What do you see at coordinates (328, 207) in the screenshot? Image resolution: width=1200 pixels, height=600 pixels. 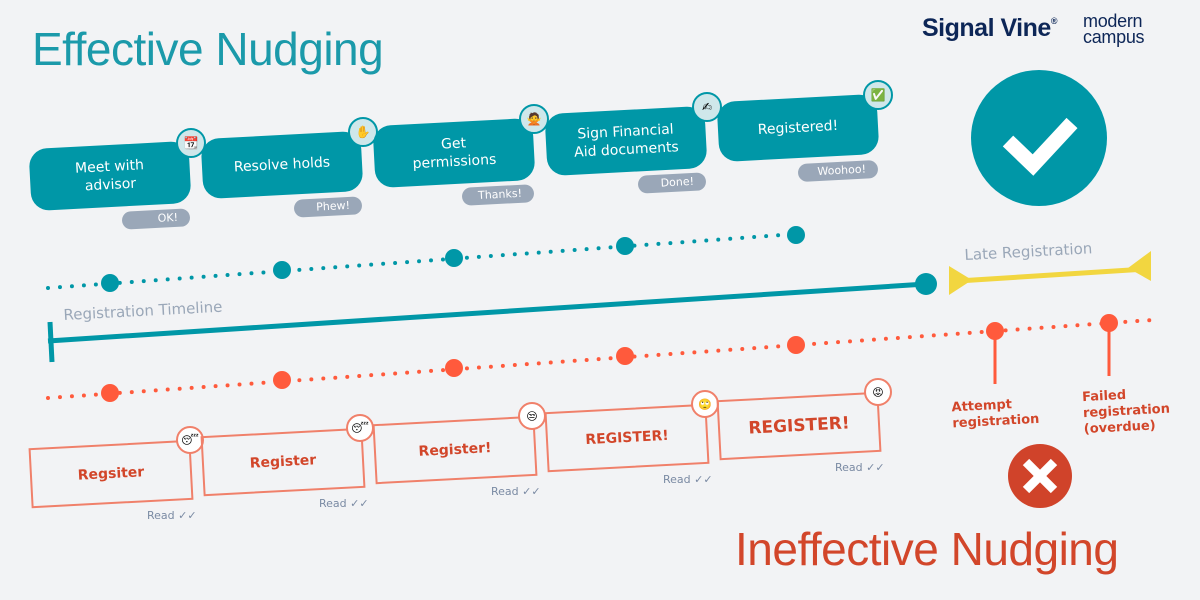 I see `reply-bubble: Phew!` at bounding box center [328, 207].